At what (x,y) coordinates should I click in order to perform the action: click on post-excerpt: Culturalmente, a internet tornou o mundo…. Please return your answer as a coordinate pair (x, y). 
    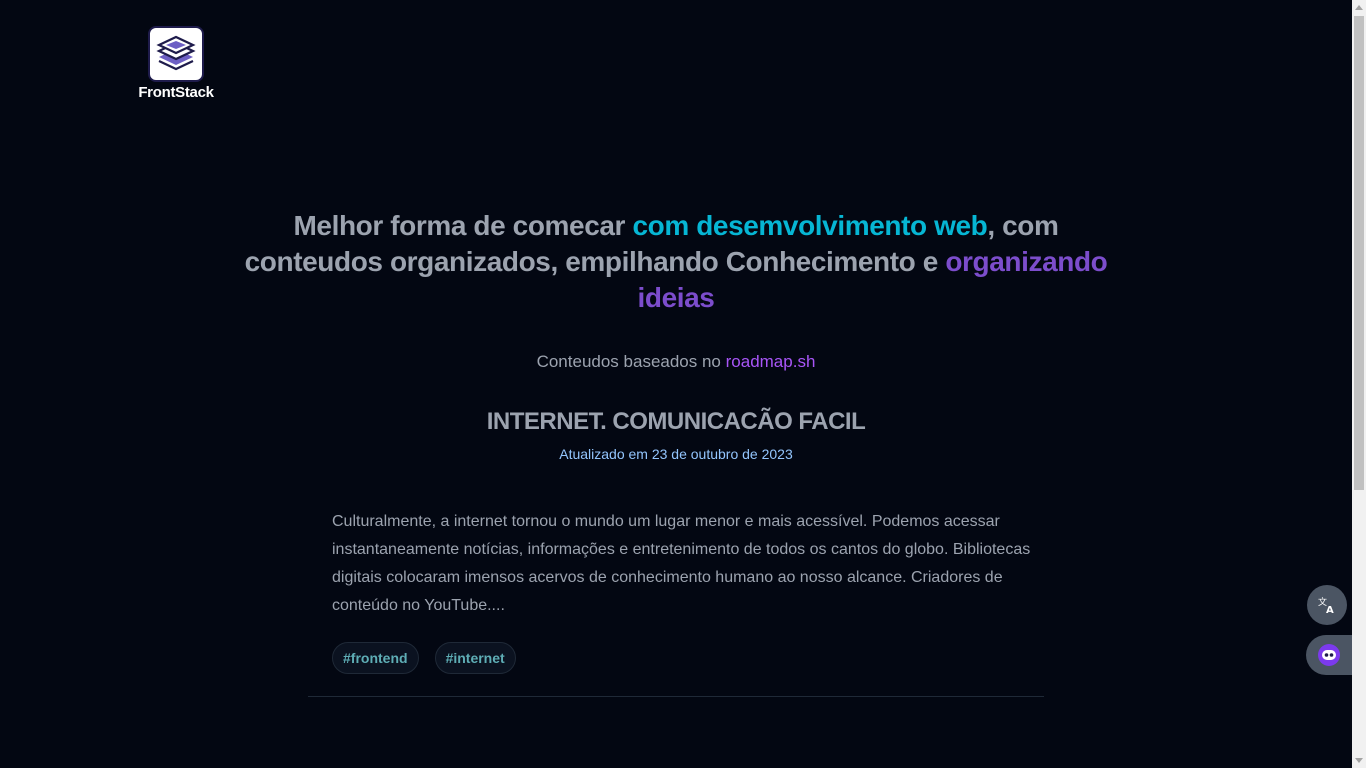
    Looking at the image, I should click on (681, 563).